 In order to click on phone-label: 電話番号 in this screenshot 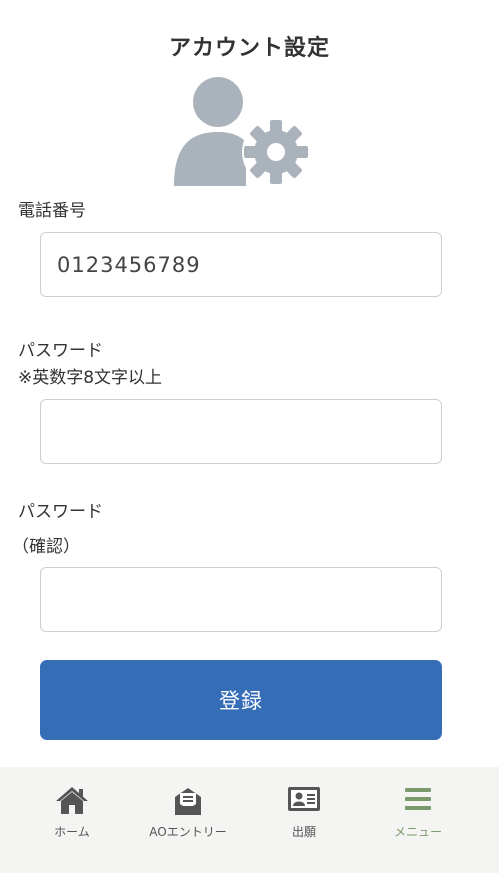, I will do `click(52, 211)`.